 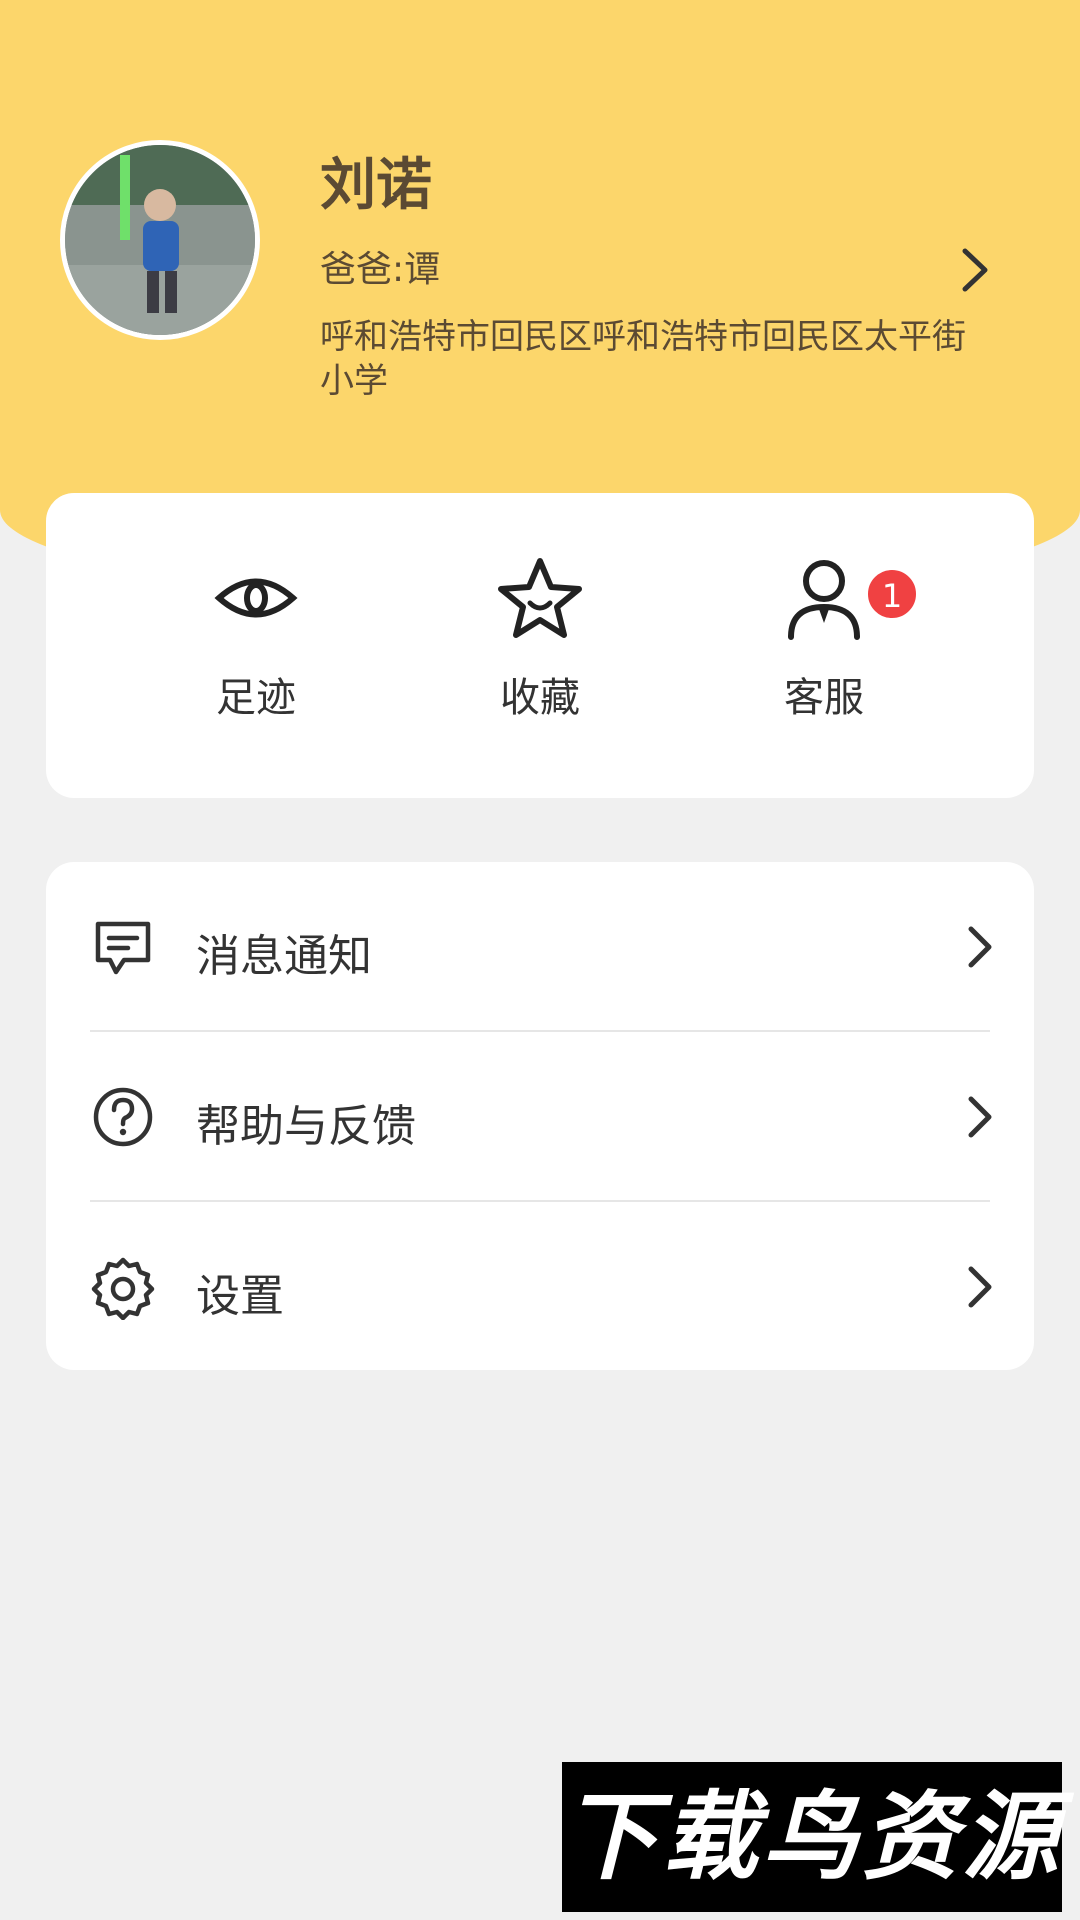 I want to click on quick-actions-card: 足迹 收藏 客服, so click(x=540, y=645).